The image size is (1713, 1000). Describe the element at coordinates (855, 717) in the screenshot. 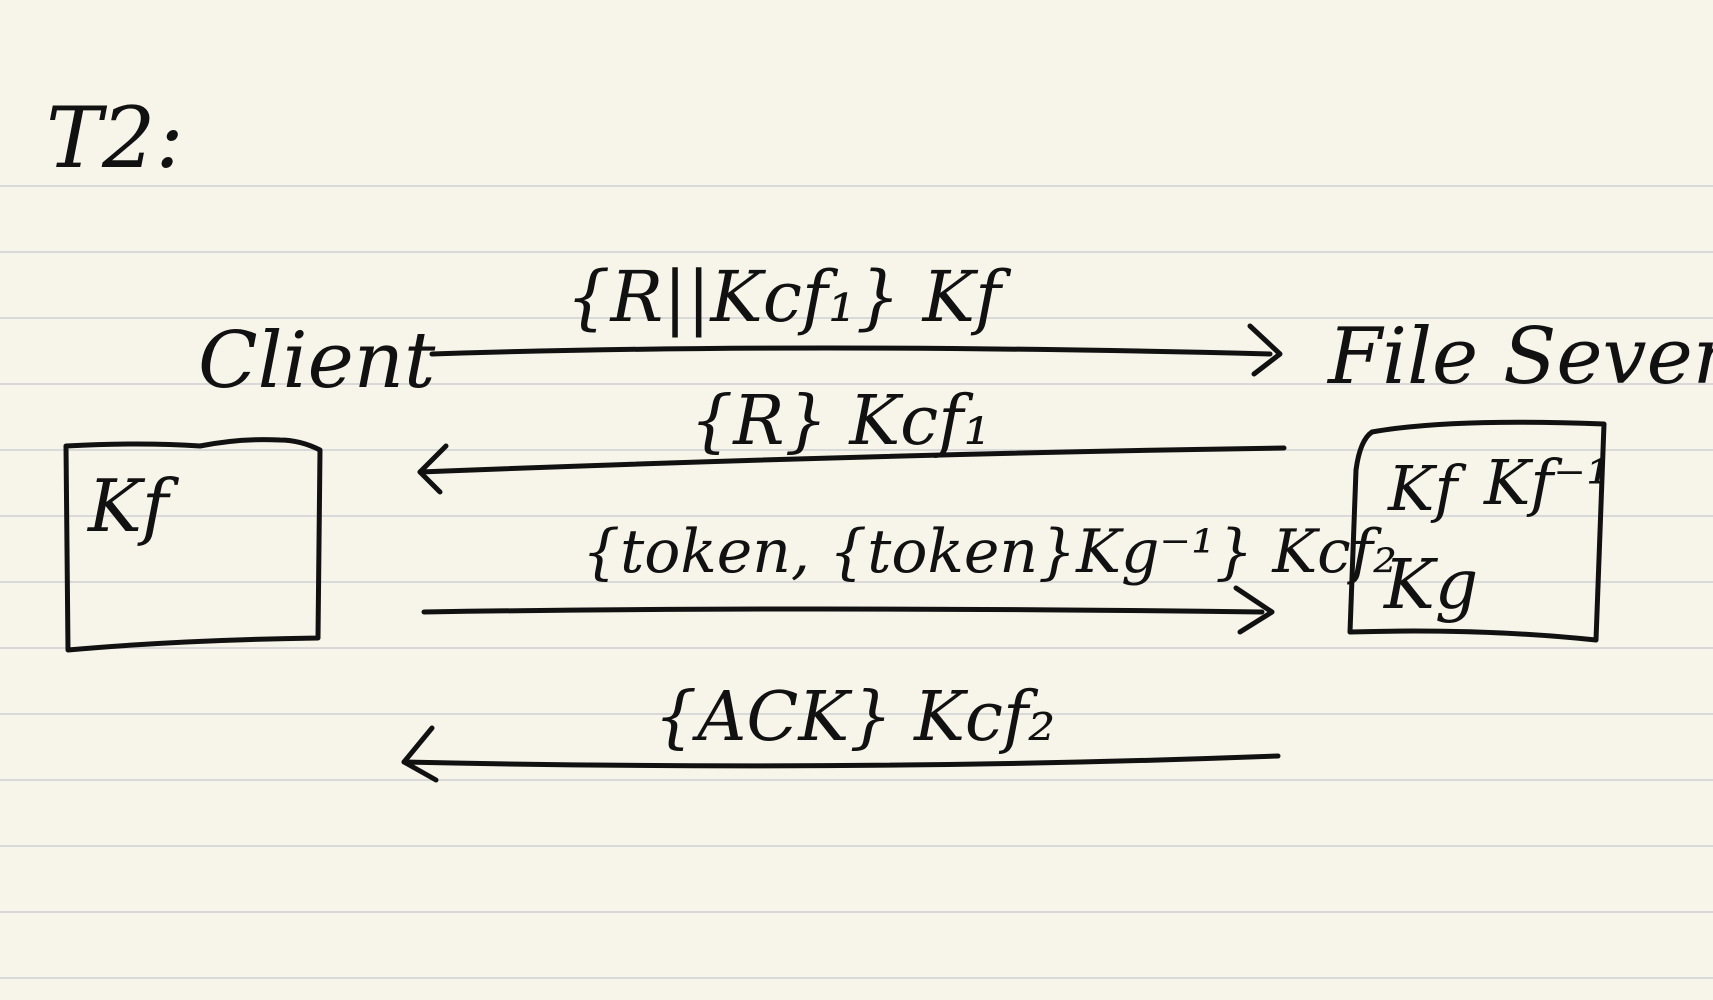

I see `message-4-label: {ACK} Kcf₂` at that location.